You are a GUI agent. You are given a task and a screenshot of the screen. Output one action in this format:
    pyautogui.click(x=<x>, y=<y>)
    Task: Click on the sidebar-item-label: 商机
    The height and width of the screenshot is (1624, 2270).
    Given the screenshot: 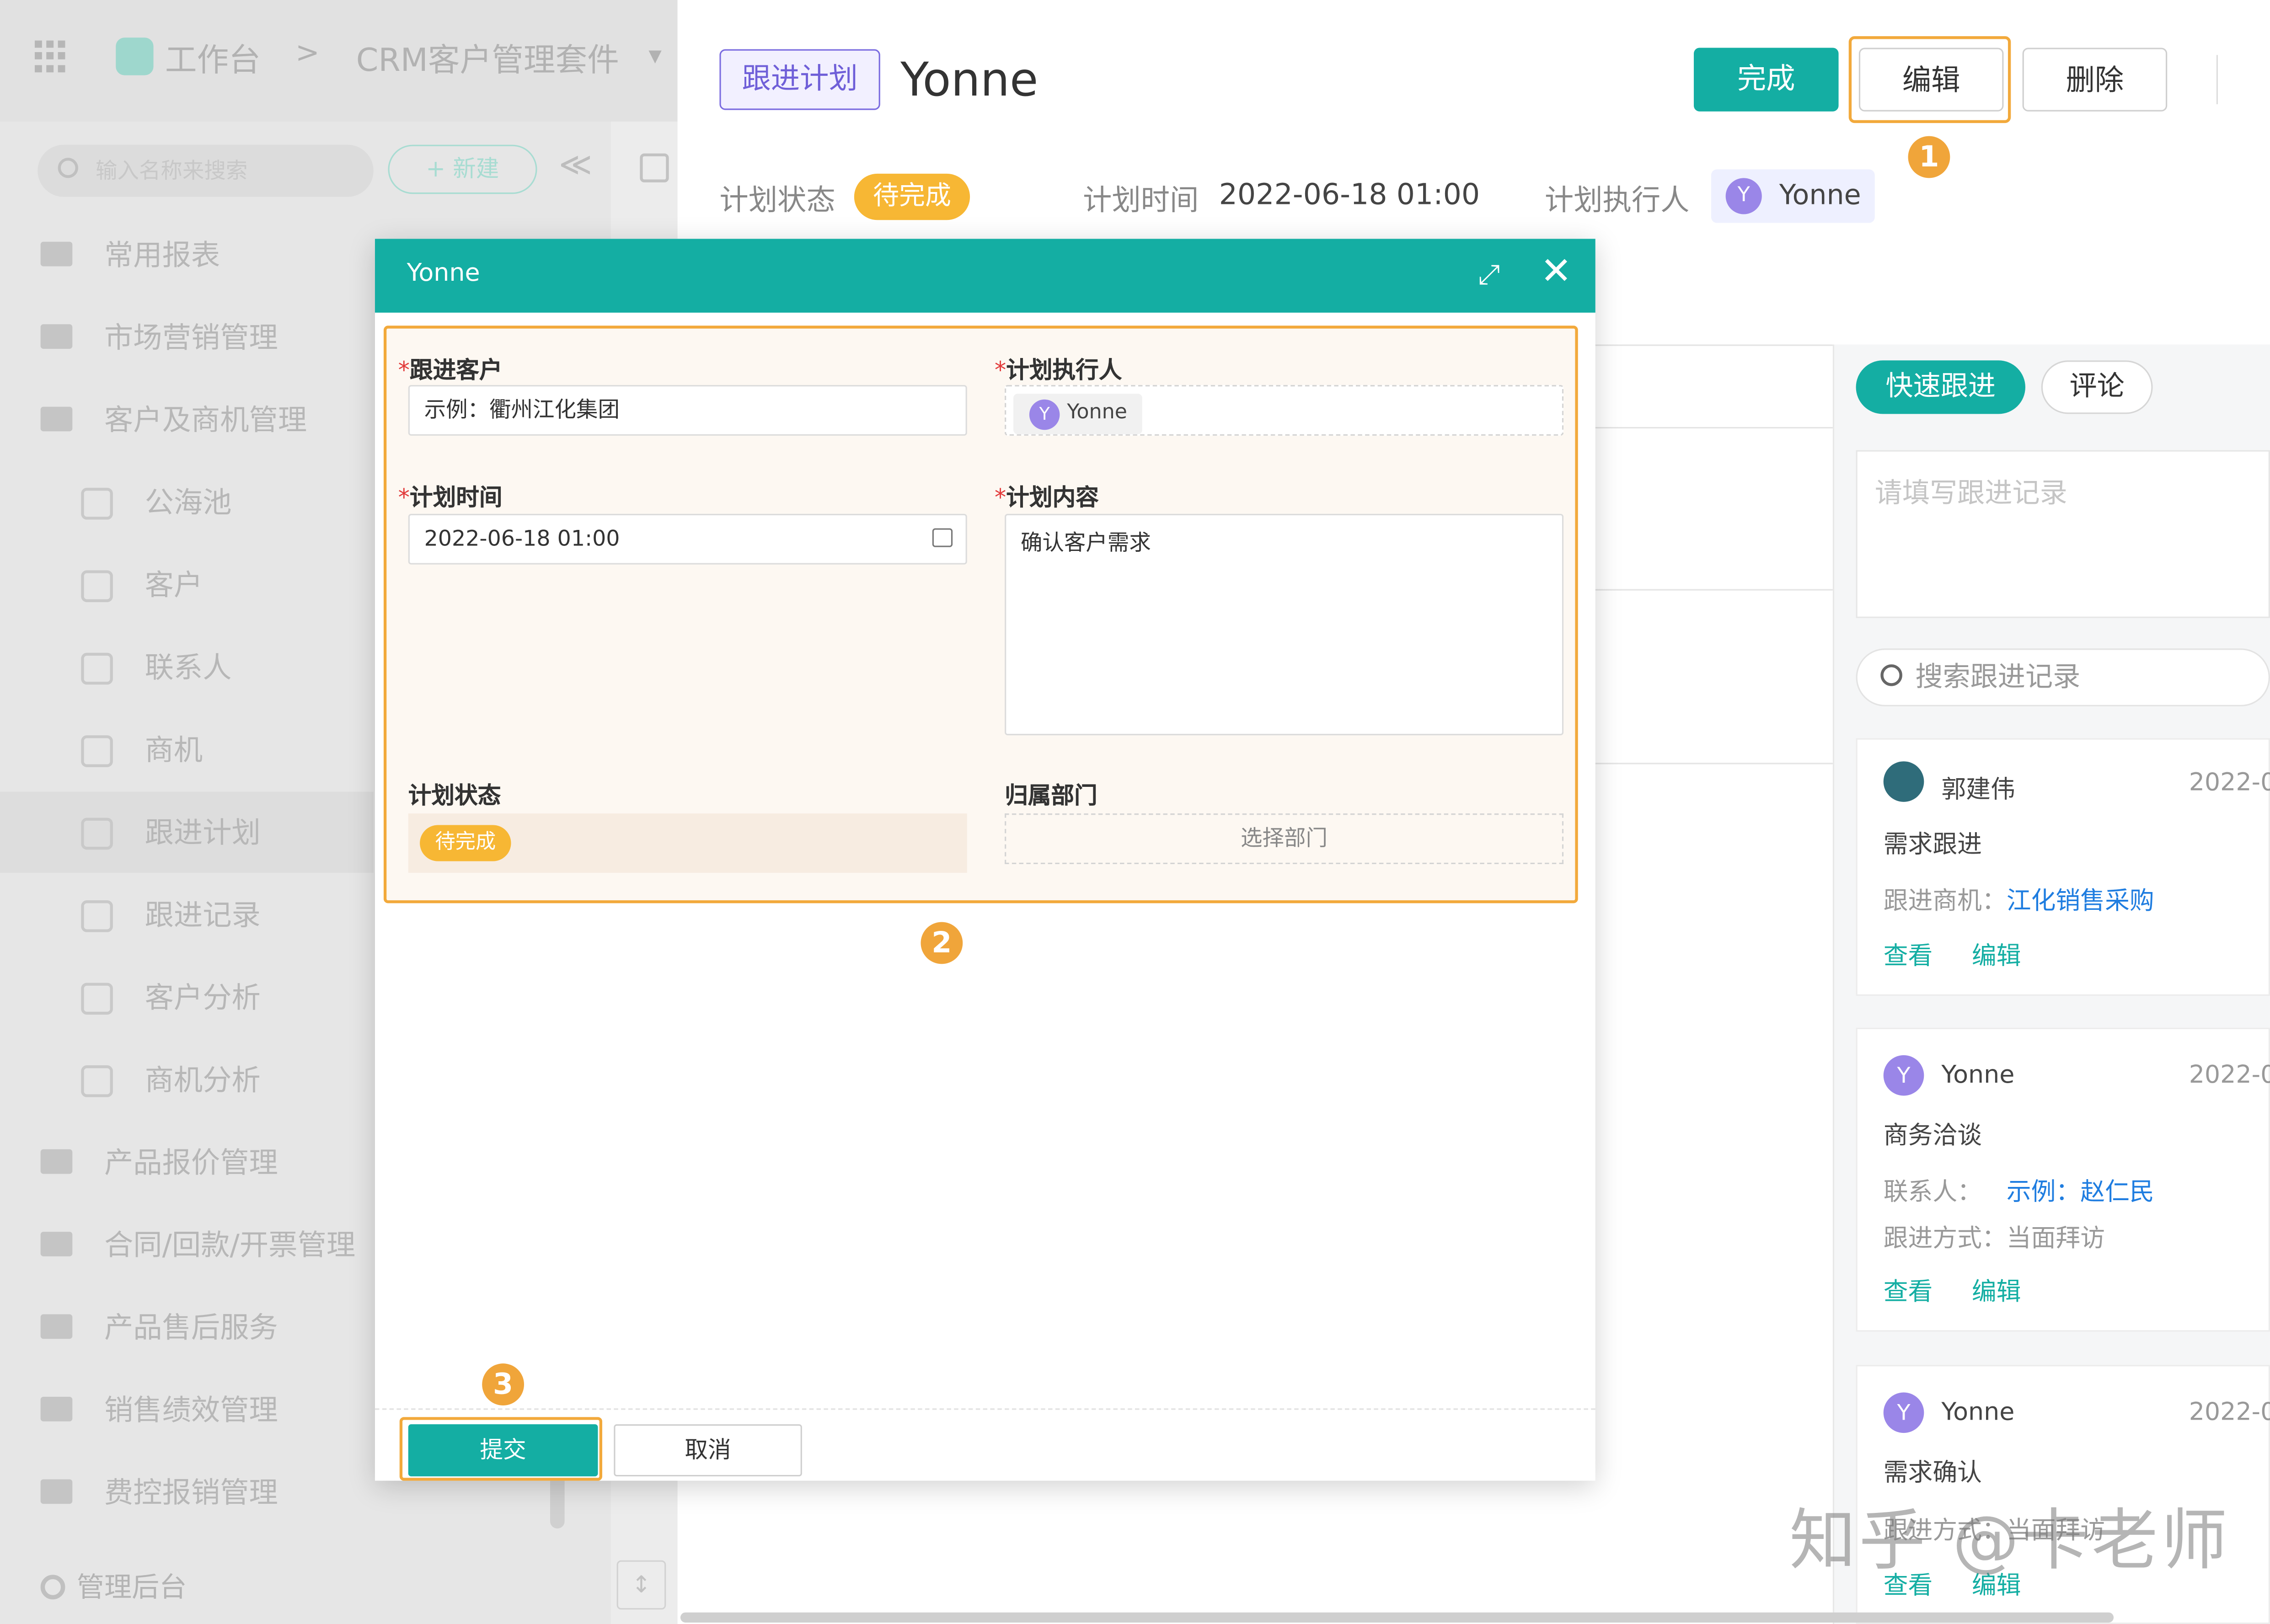 What is the action you would take?
    pyautogui.click(x=174, y=749)
    